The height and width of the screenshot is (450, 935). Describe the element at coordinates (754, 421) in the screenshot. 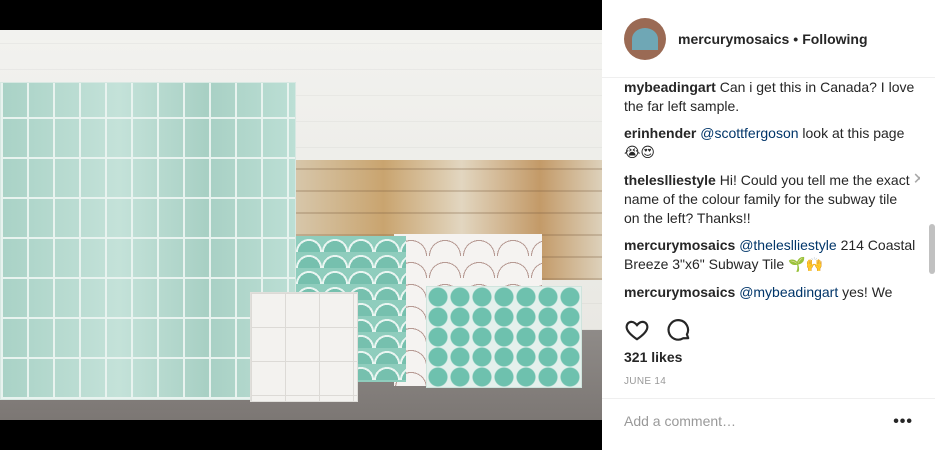

I see `add-comment-input` at that location.